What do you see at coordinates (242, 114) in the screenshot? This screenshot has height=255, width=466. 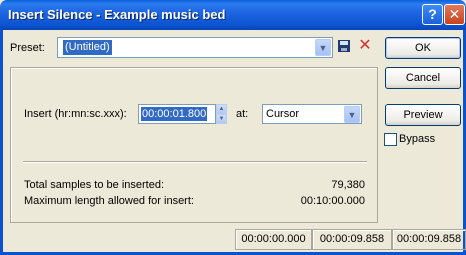 I see `at-label: at:` at bounding box center [242, 114].